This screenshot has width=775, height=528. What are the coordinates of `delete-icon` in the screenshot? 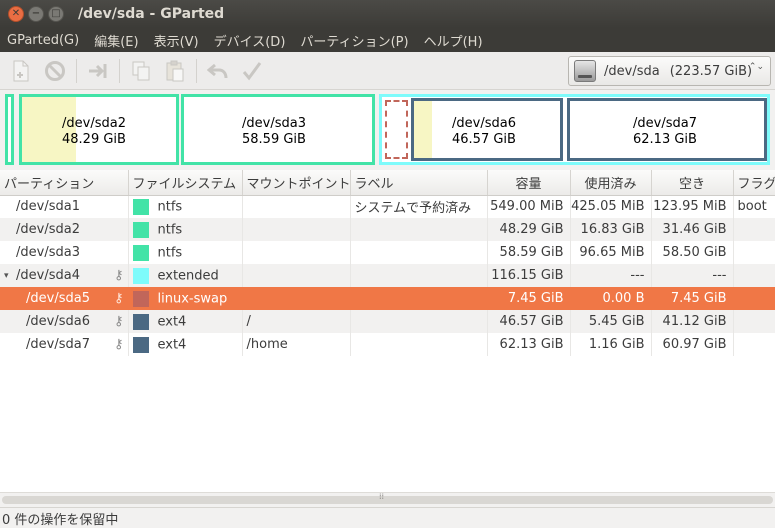 It's located at (55, 70).